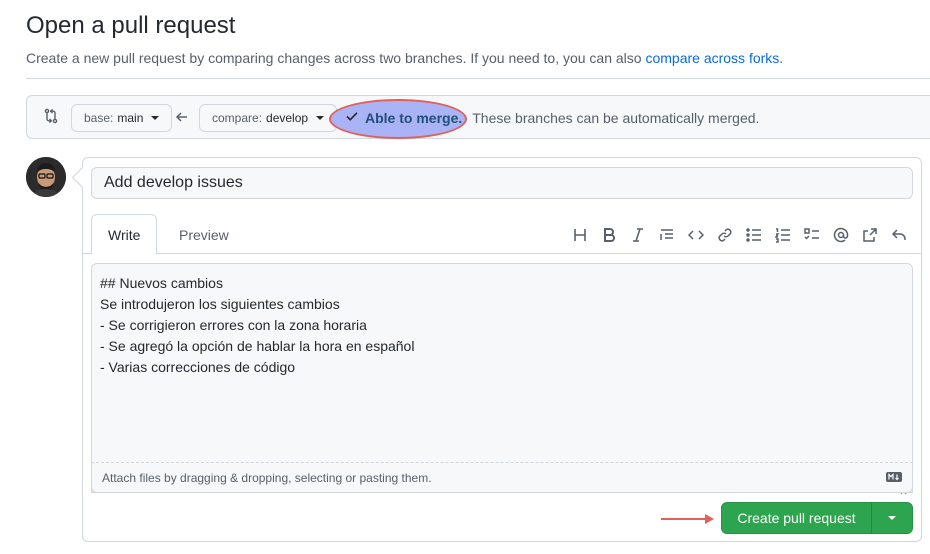  What do you see at coordinates (894, 478) in the screenshot?
I see `markdown-icon` at bounding box center [894, 478].